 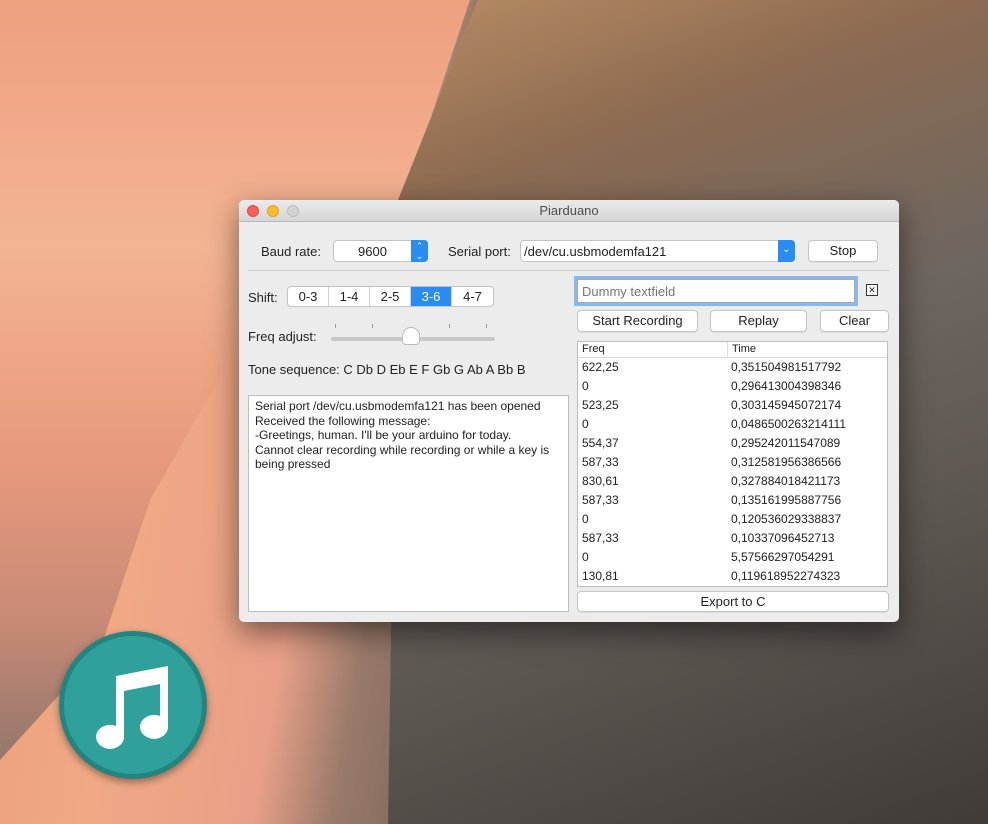 I want to click on table-row: 830,61 0,327884018421173, so click(x=732, y=481).